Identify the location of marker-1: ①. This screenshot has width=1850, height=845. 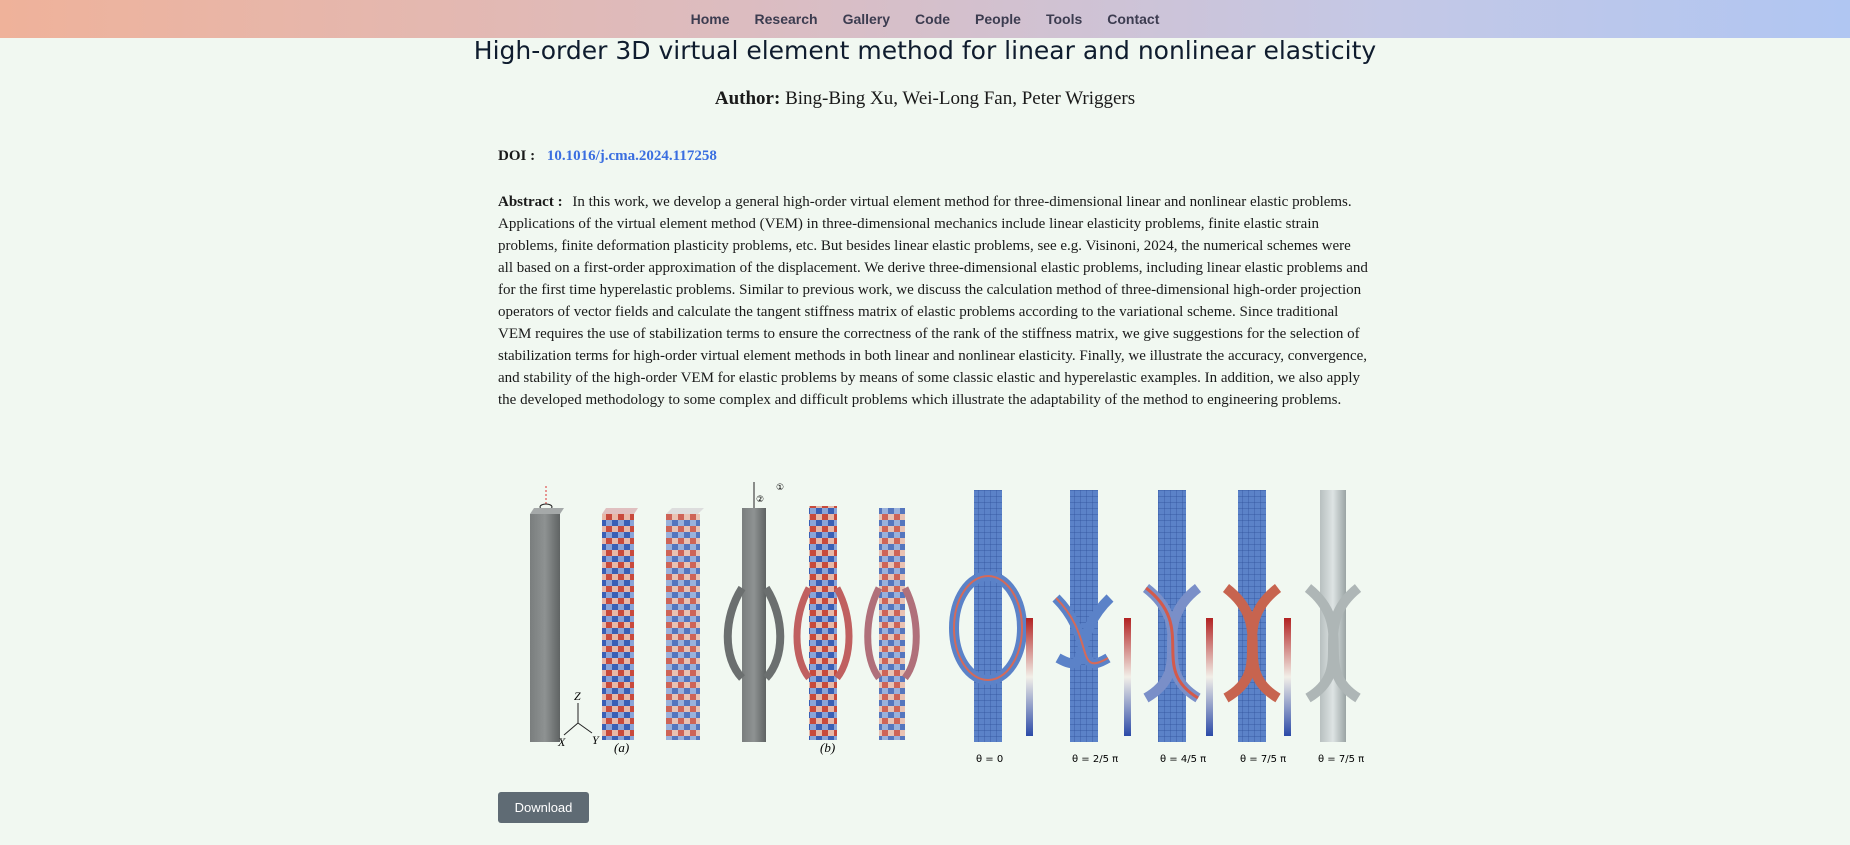
(780, 488).